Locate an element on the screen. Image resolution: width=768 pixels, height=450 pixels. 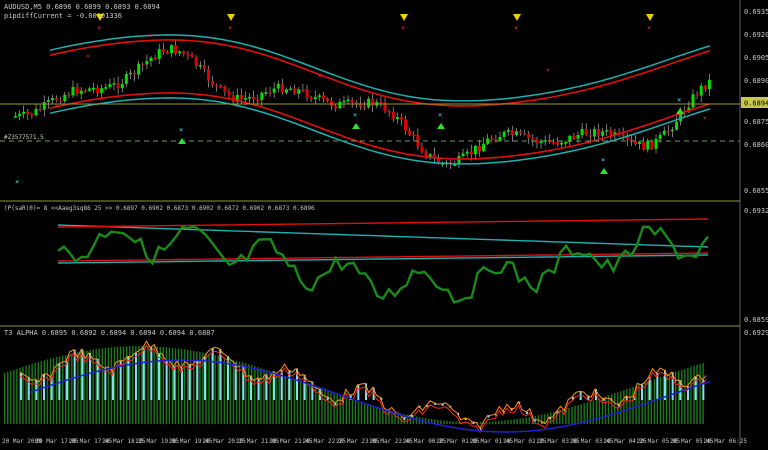
price-label: 0.6935 is located at coordinates (756, 12).